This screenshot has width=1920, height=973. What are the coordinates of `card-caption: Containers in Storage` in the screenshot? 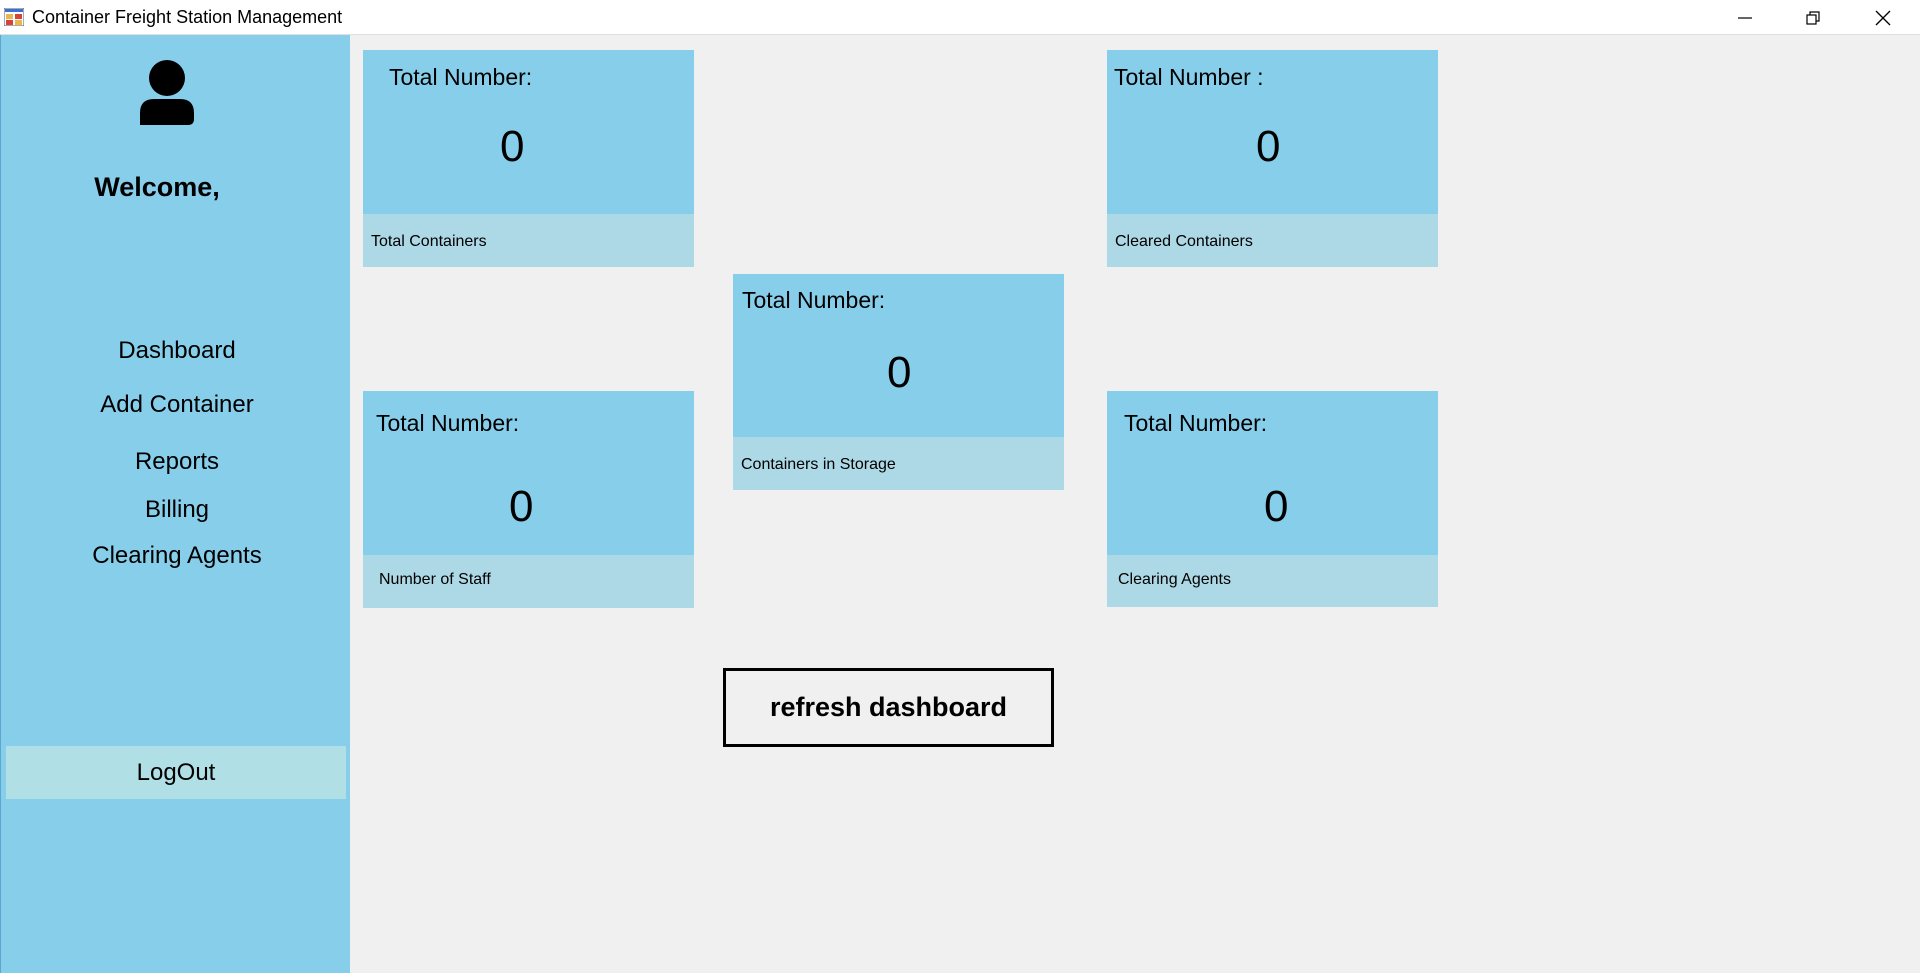 It's located at (818, 464).